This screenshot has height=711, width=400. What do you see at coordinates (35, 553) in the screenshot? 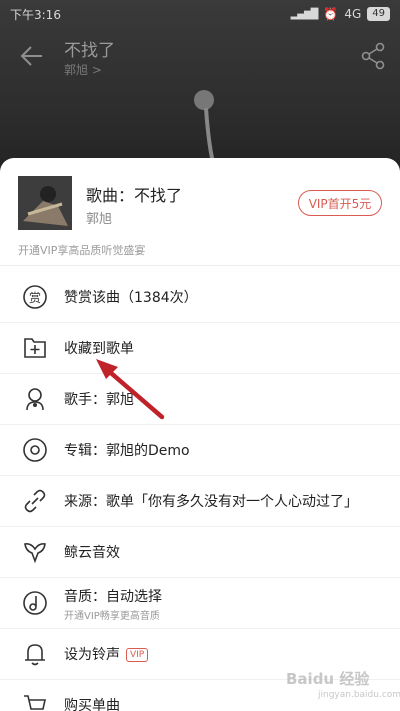
I see `sound-effect-icon` at bounding box center [35, 553].